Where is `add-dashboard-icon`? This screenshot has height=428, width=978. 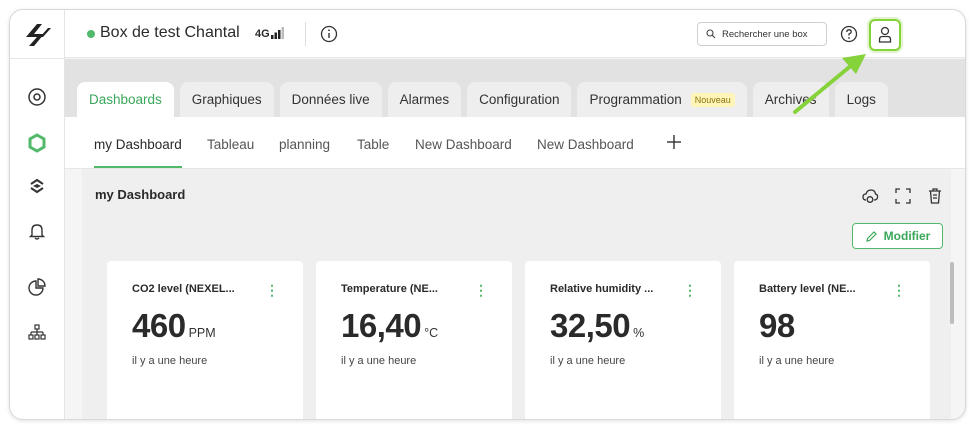
add-dashboard-icon is located at coordinates (674, 142).